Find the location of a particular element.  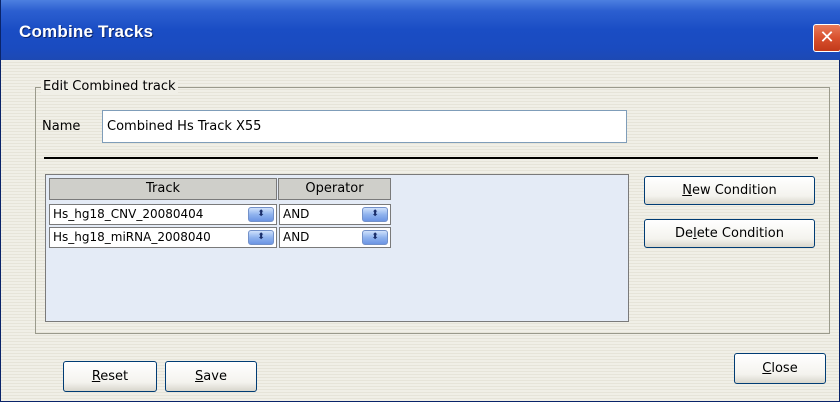

group-legend: Edit Combined track is located at coordinates (109, 86).